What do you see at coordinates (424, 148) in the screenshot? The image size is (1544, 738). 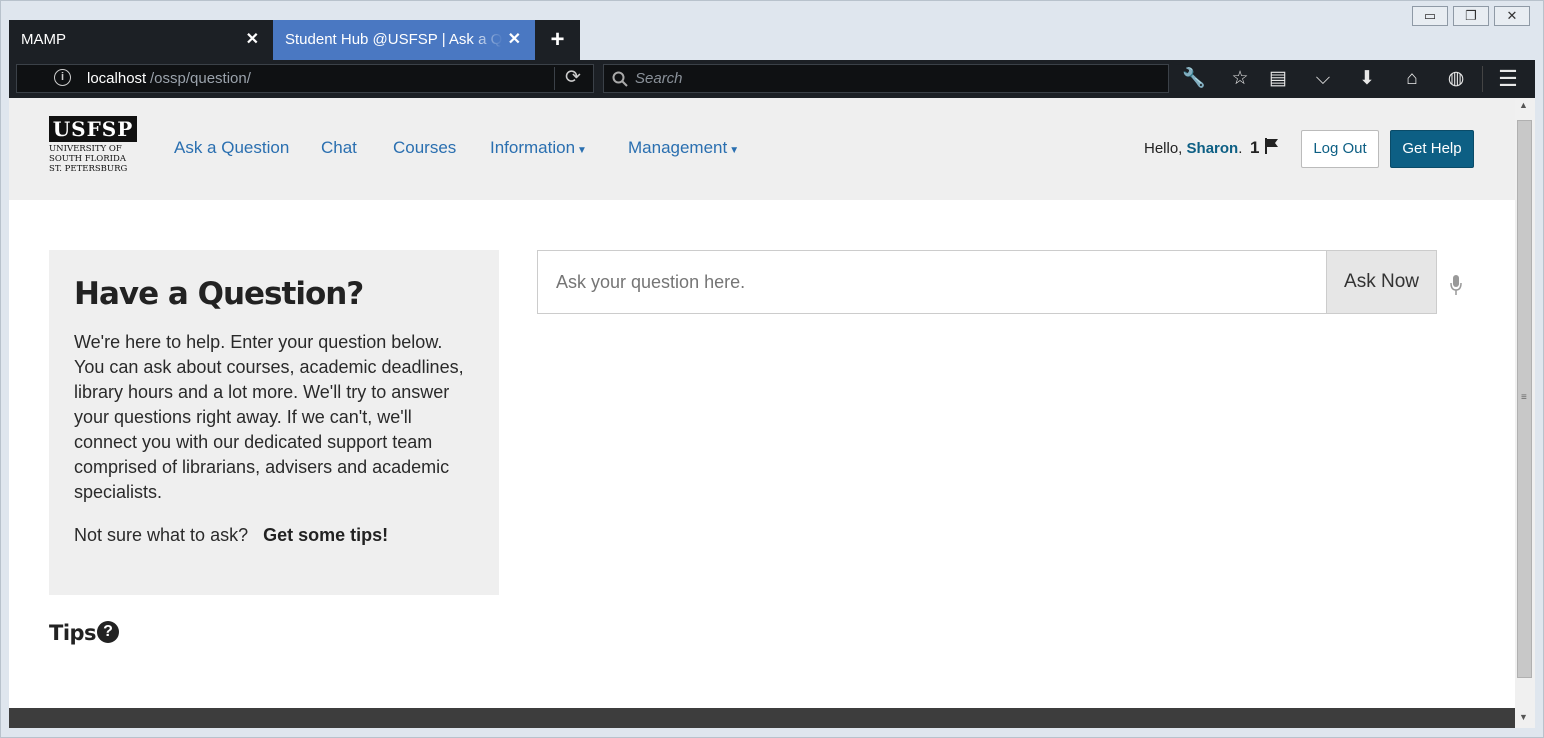 I see `nav-courses: Courses` at bounding box center [424, 148].